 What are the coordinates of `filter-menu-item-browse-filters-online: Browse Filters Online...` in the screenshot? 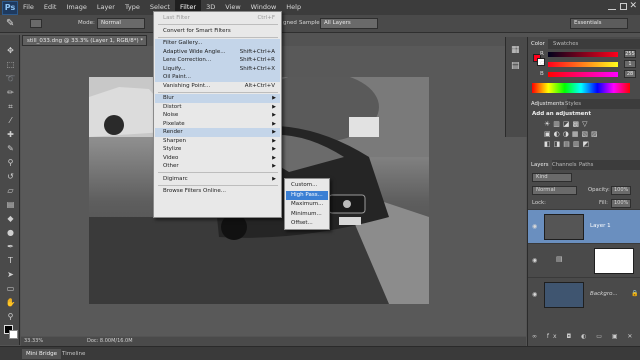 It's located at (217, 191).